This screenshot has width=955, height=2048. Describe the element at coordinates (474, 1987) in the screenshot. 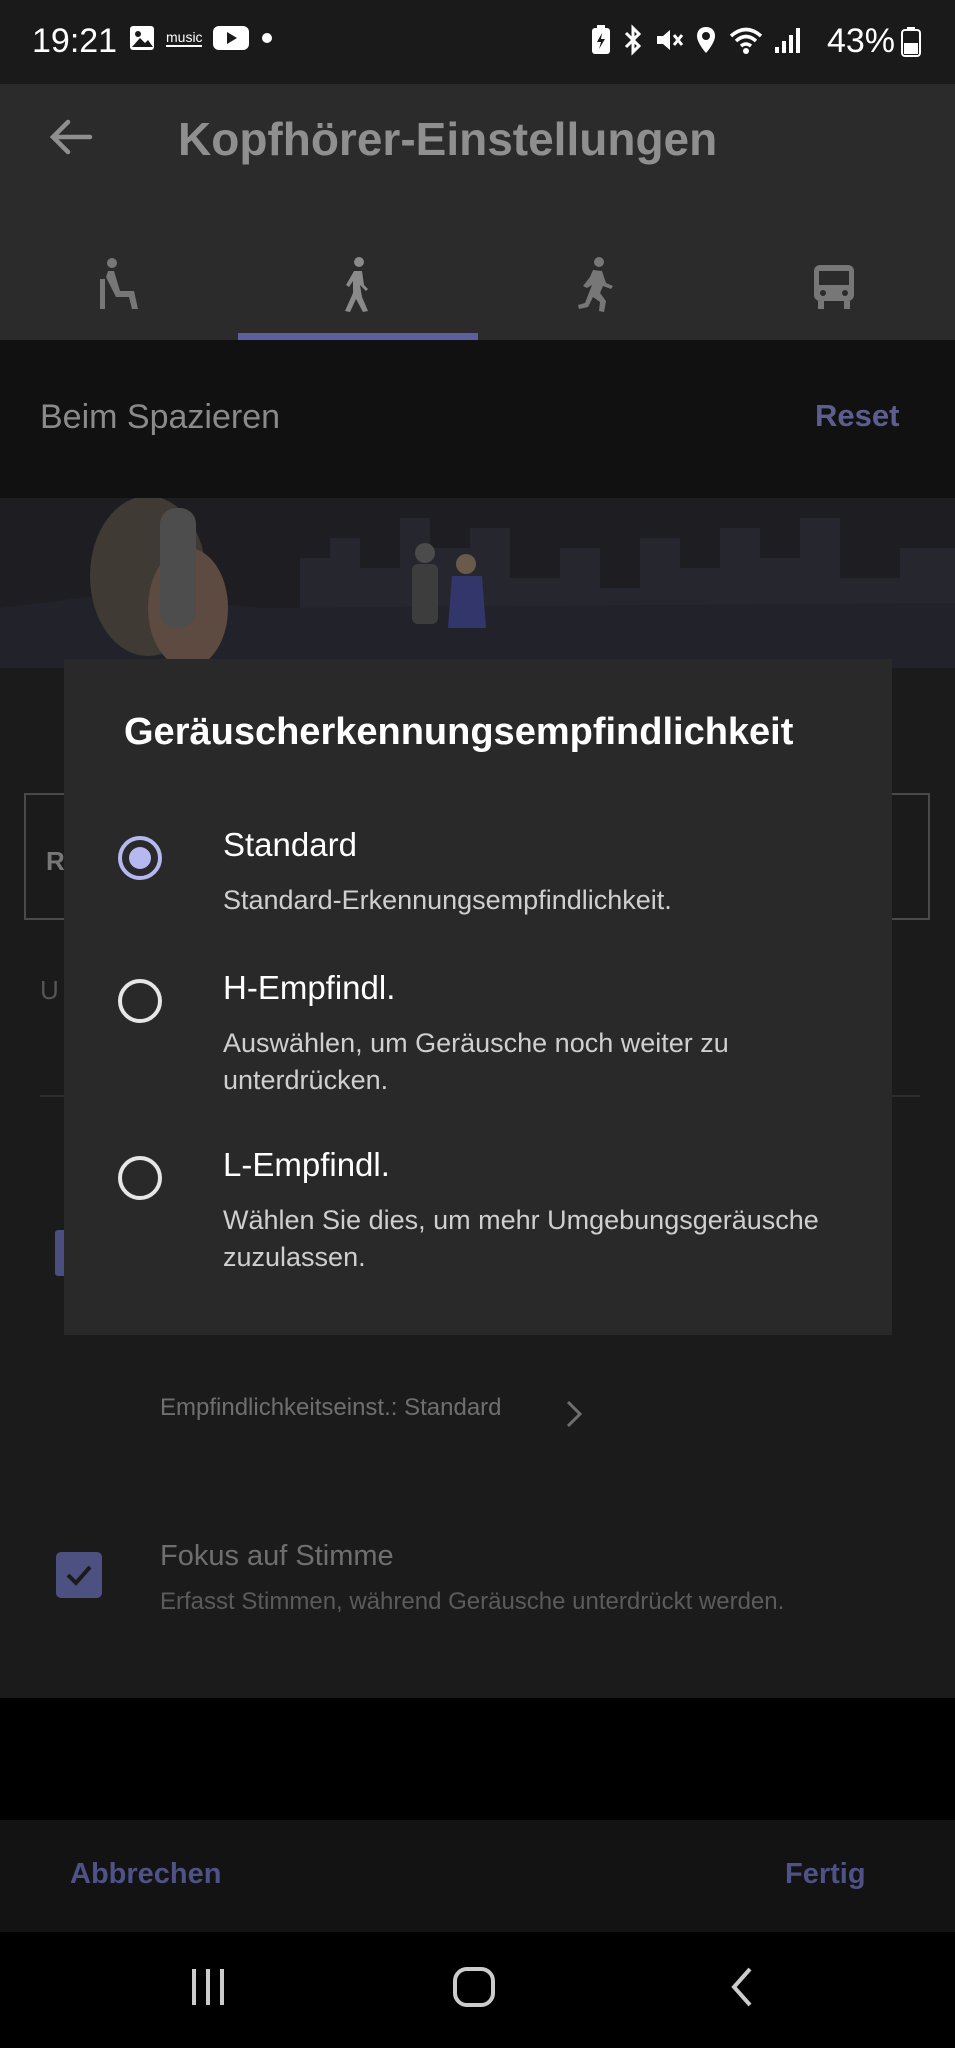

I see `home-icon` at that location.